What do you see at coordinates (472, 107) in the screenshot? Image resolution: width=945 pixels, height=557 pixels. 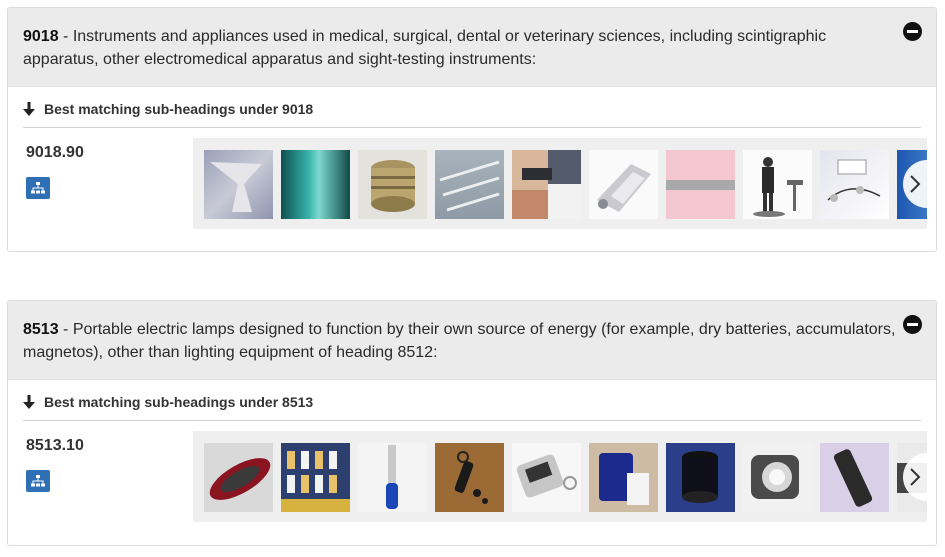 I see `subheadings-title: Best matching sub-headings under 9018` at bounding box center [472, 107].